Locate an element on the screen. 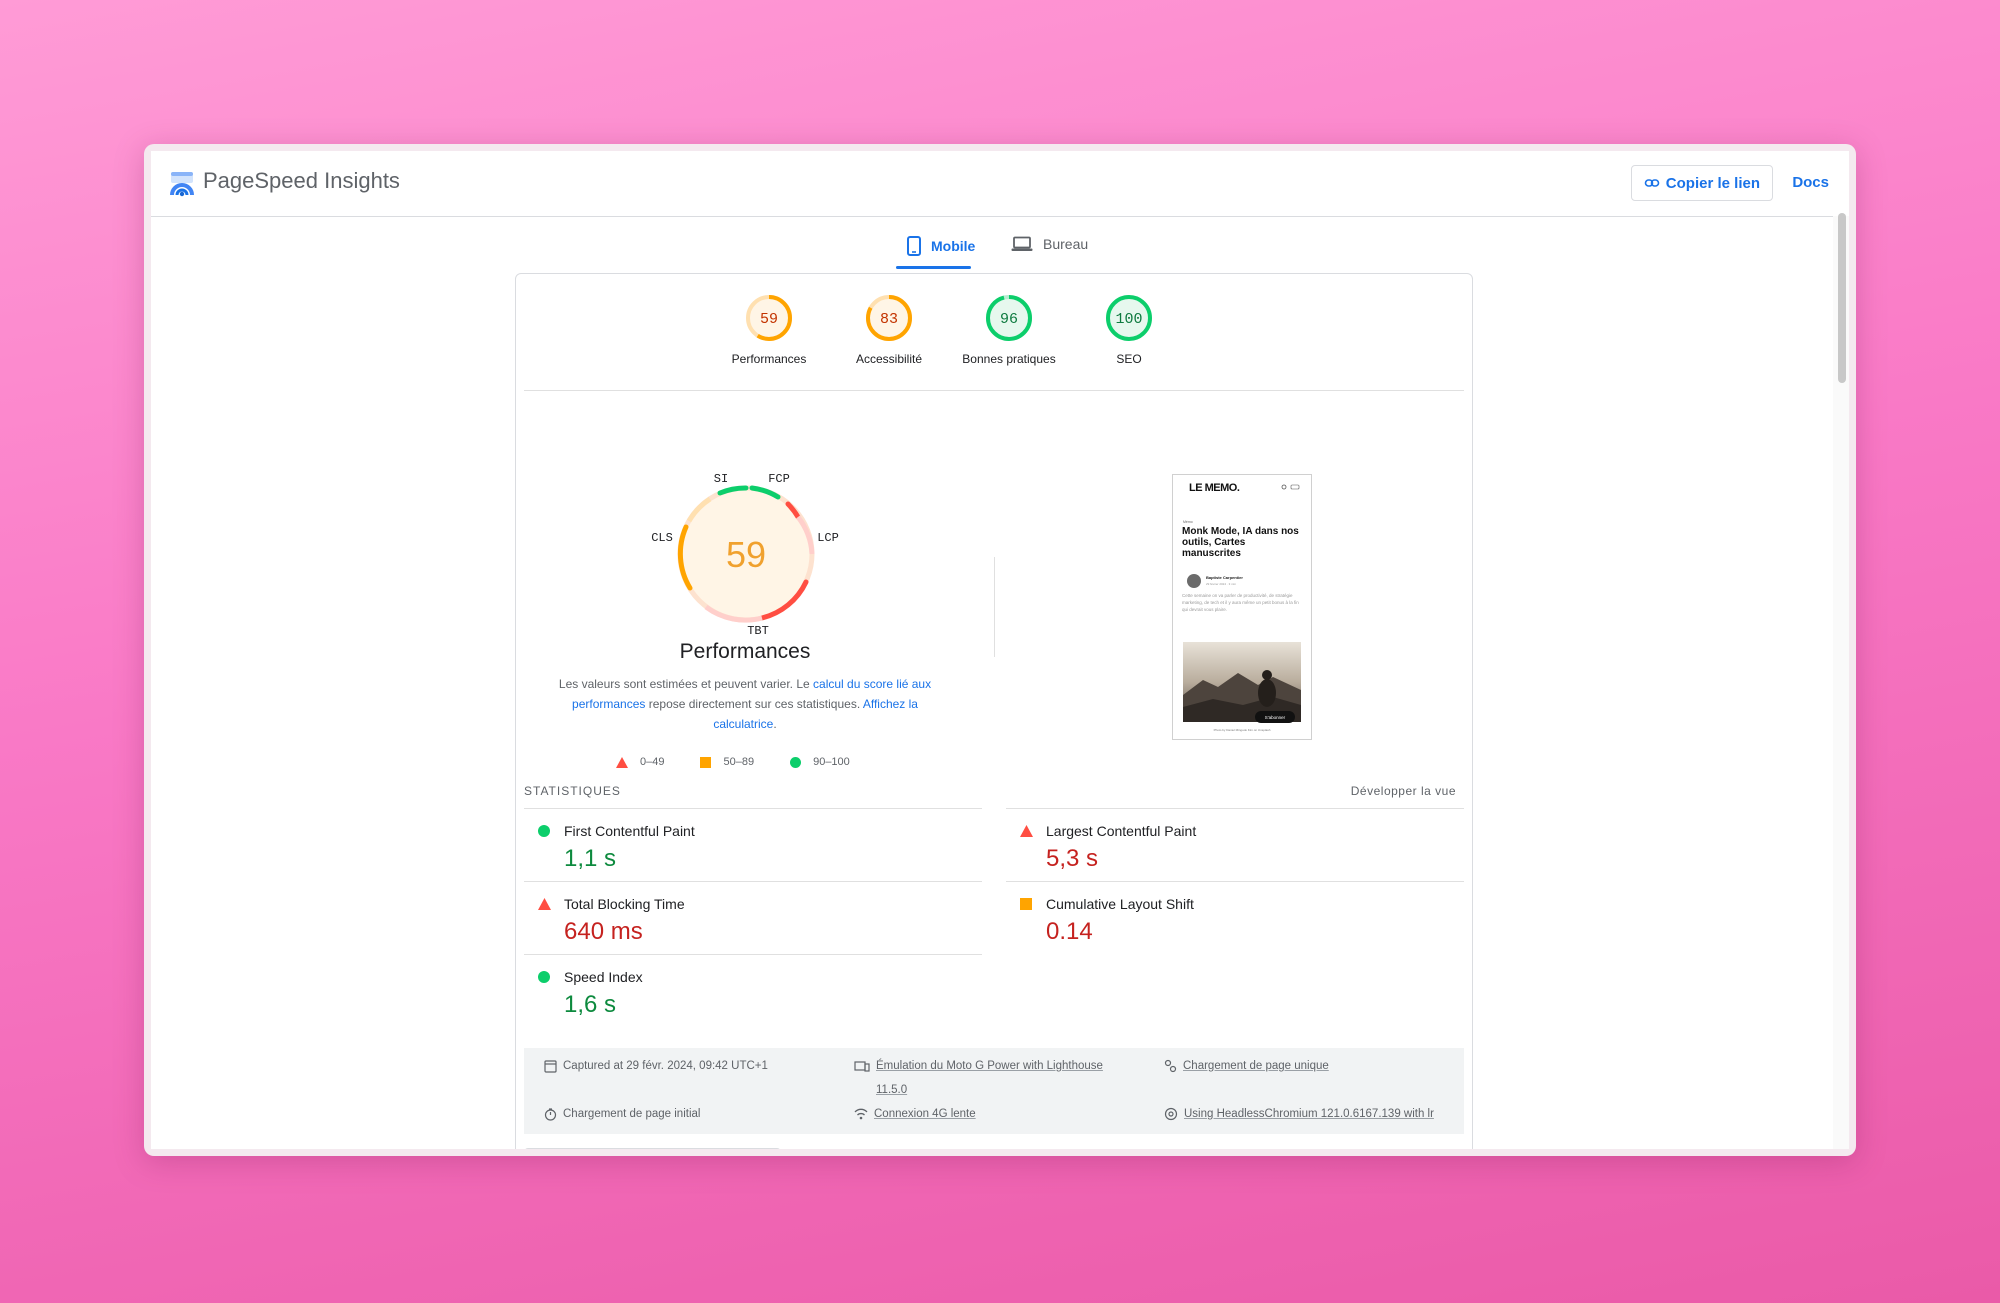 The image size is (2000, 1303). metric-tbt: Total Blocking Time 640 ms is located at coordinates (753, 917).